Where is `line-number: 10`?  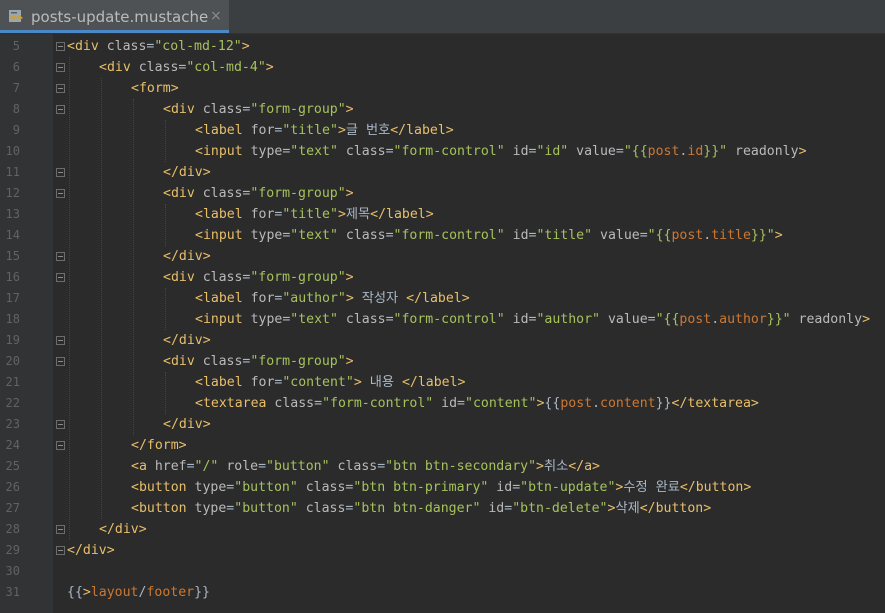 line-number: 10 is located at coordinates (12, 151).